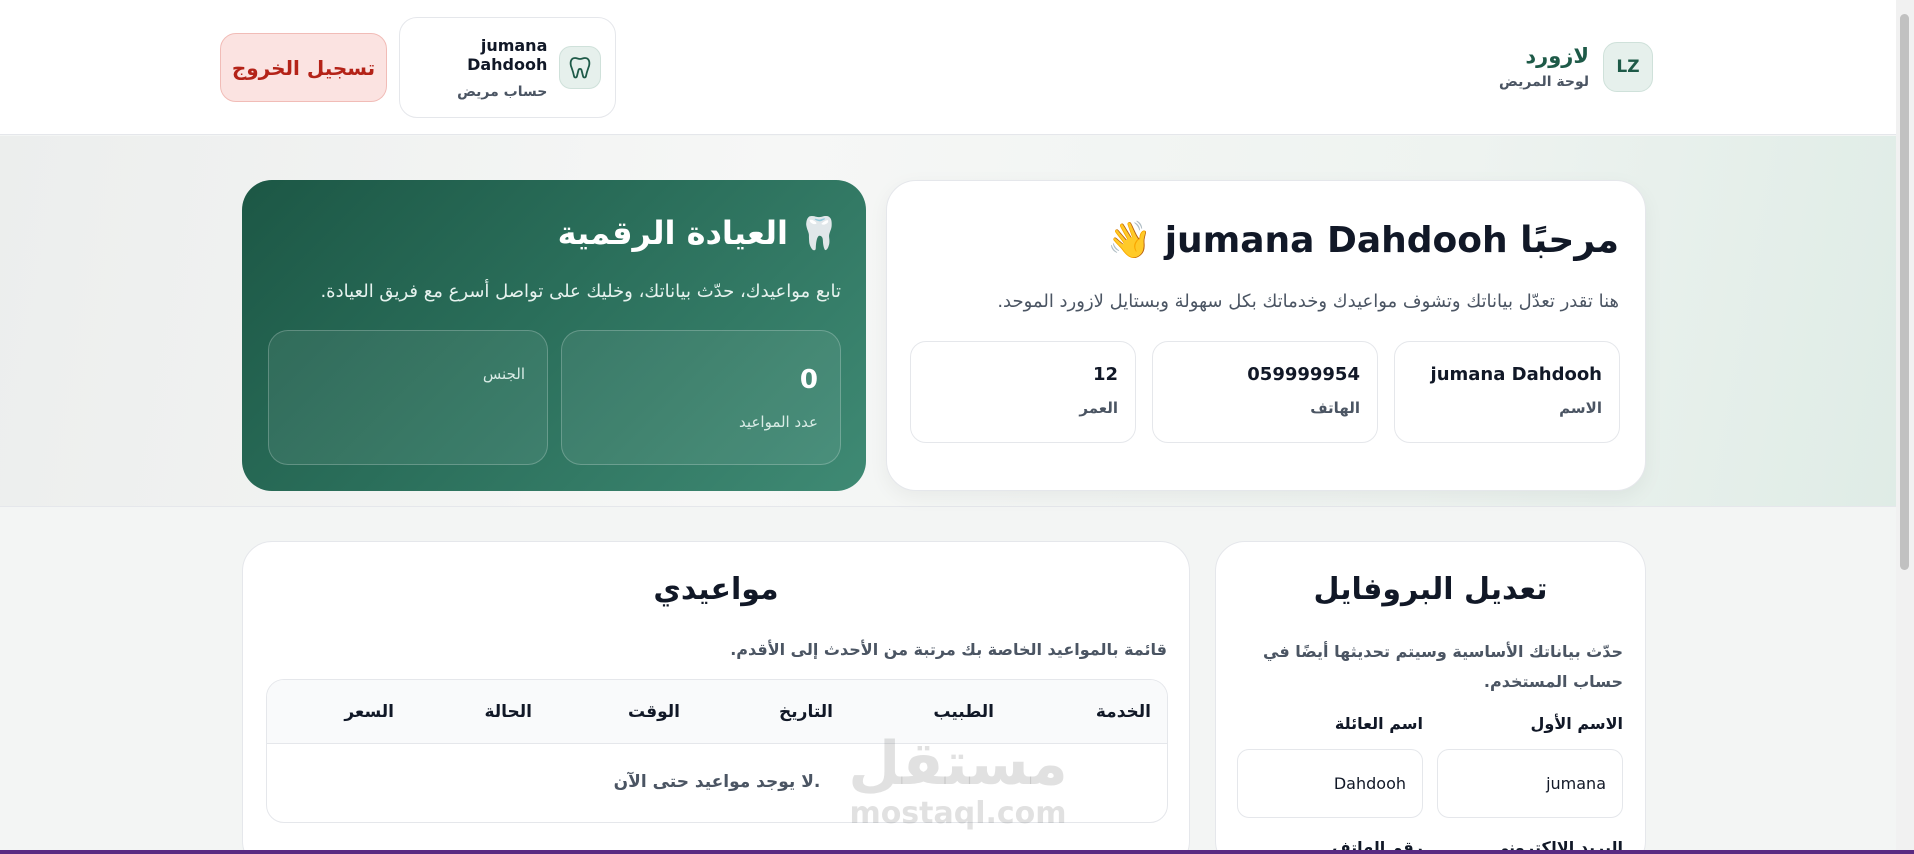  Describe the element at coordinates (1105, 374) in the screenshot. I see `age-value: 12` at that location.